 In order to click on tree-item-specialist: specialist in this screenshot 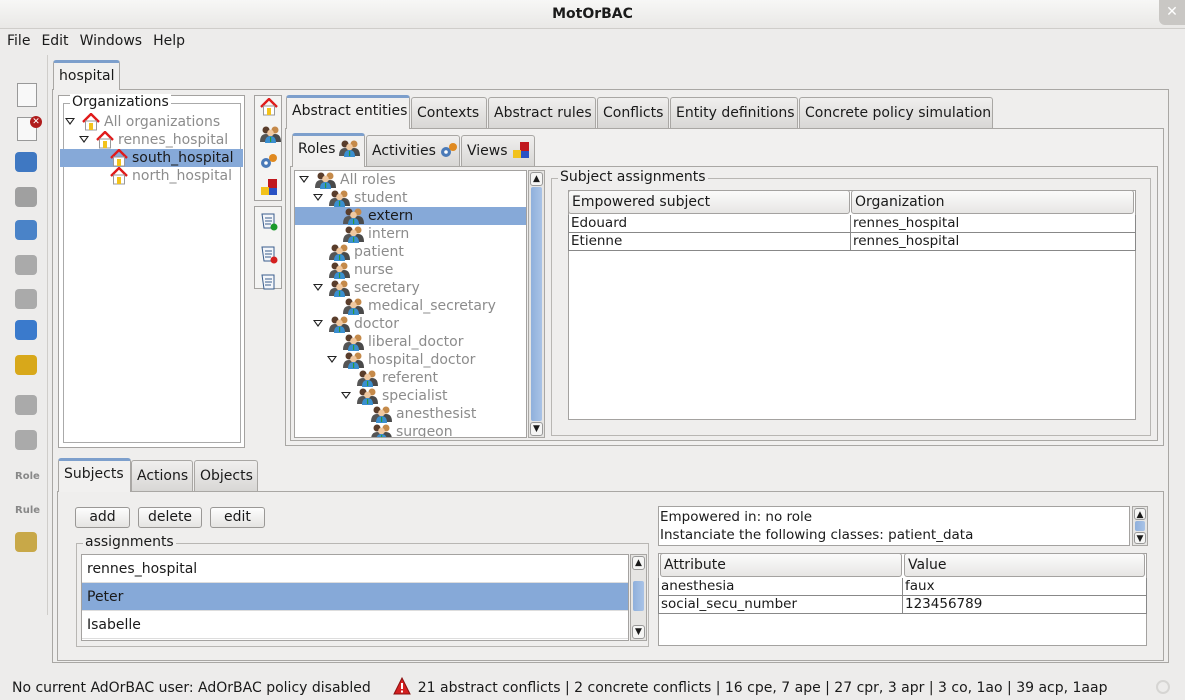, I will do `click(410, 396)`.